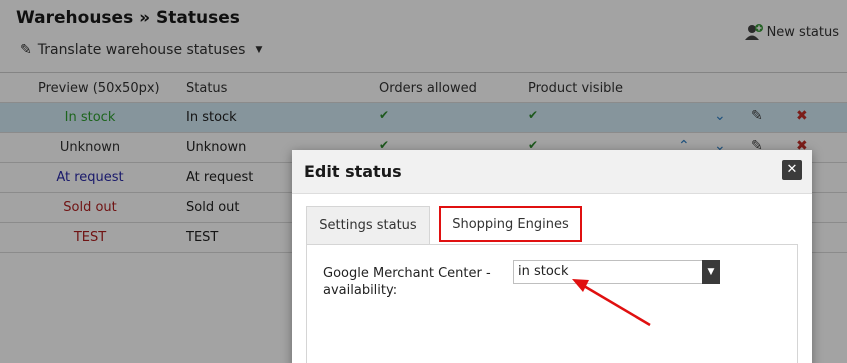  Describe the element at coordinates (611, 303) in the screenshot. I see `annotation-arrow` at that location.